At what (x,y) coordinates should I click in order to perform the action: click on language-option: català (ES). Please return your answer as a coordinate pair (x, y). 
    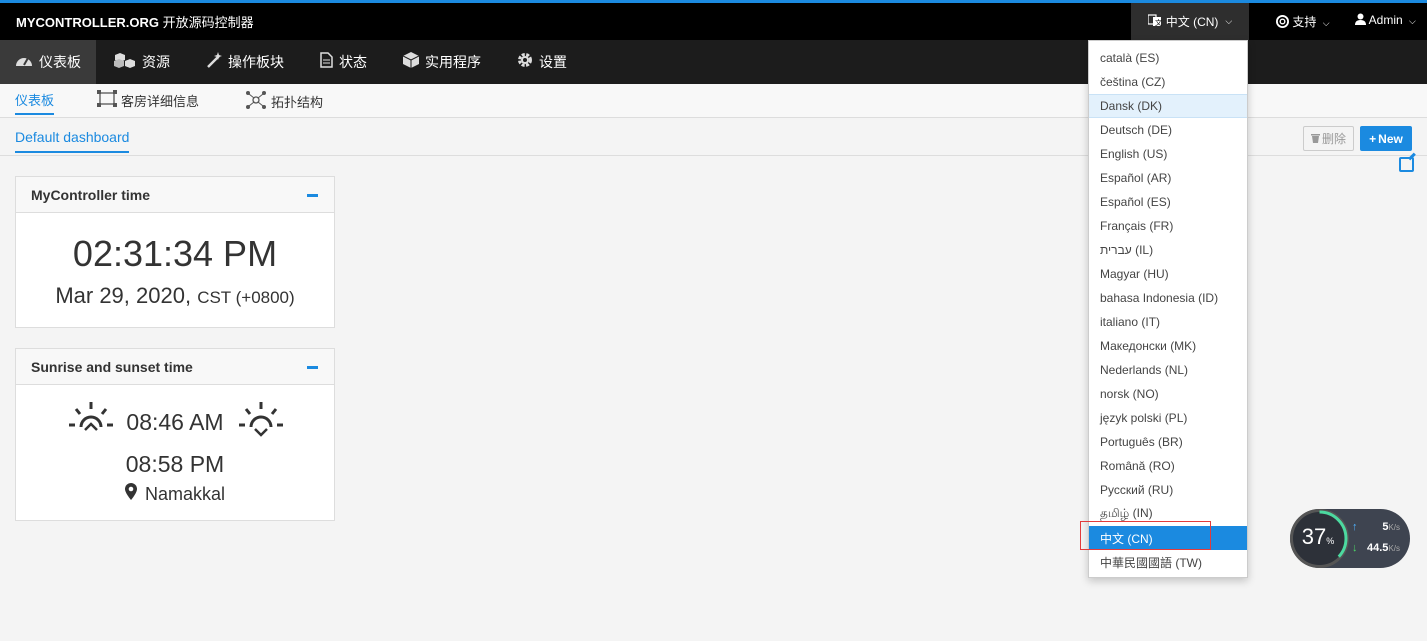
    Looking at the image, I should click on (1168, 58).